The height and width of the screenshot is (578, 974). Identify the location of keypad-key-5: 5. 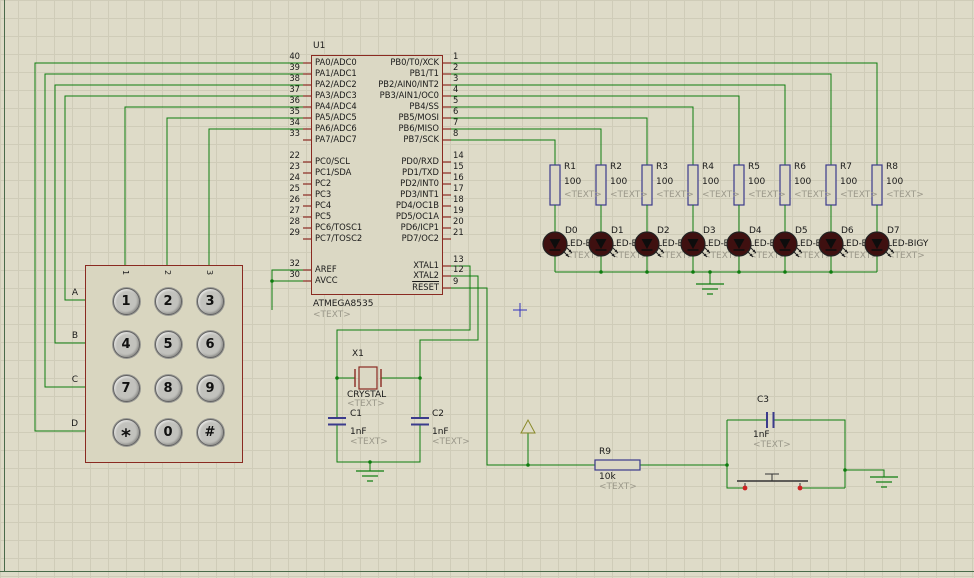
(168, 344).